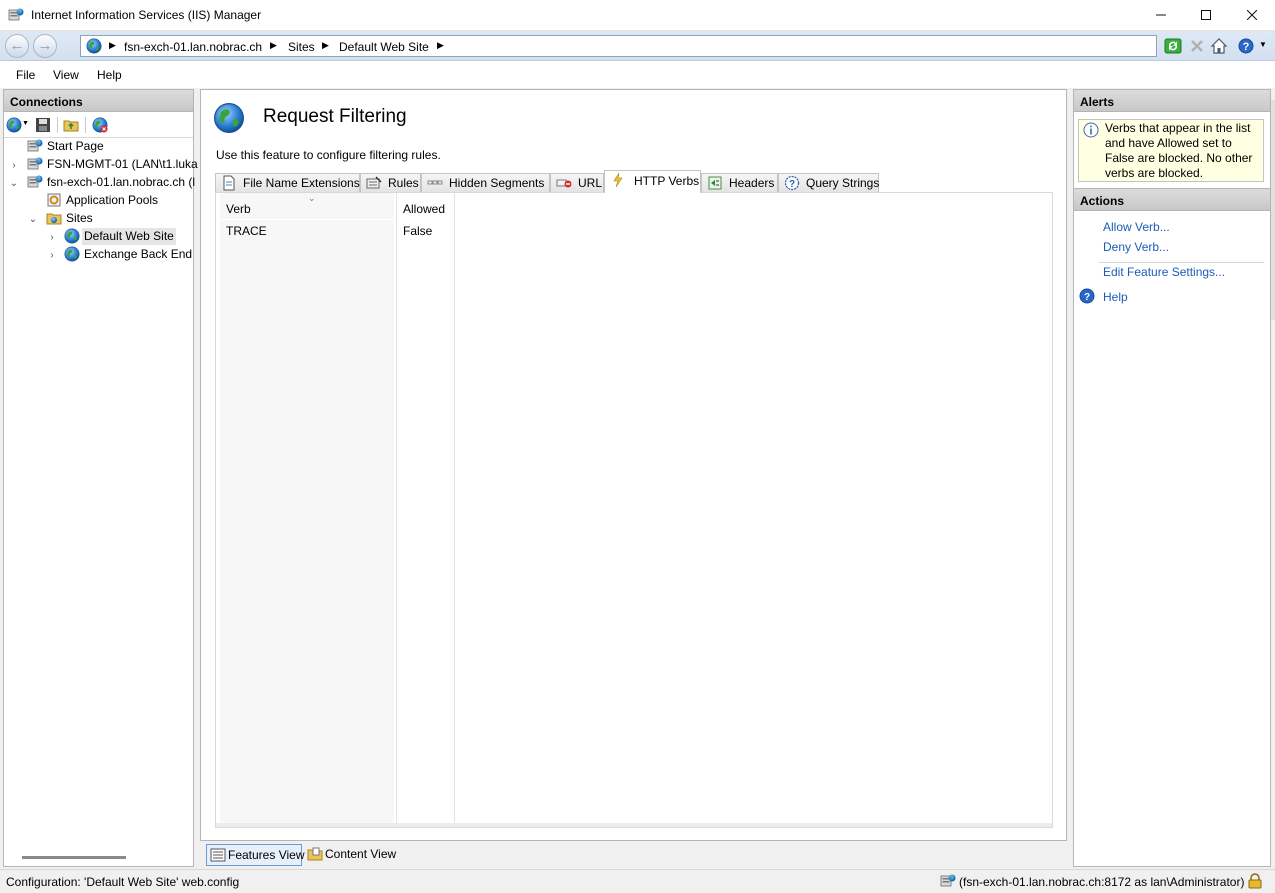  Describe the element at coordinates (100, 125) in the screenshot. I see `disconnect-icon` at that location.